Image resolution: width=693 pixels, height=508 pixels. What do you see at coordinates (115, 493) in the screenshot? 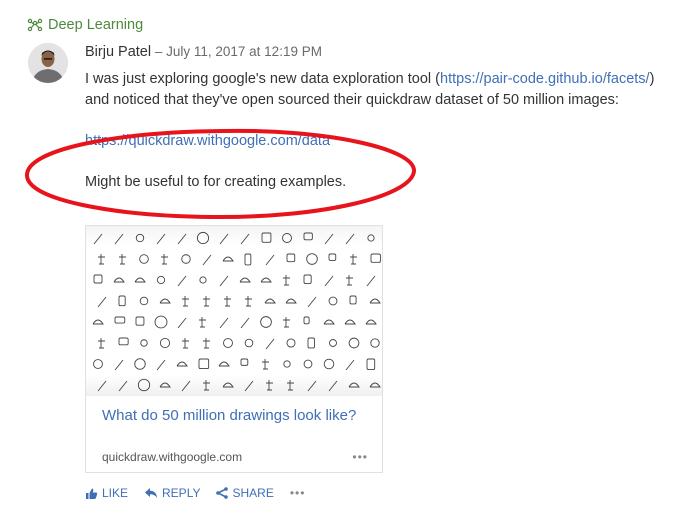
I see `like-label: LIKE` at bounding box center [115, 493].